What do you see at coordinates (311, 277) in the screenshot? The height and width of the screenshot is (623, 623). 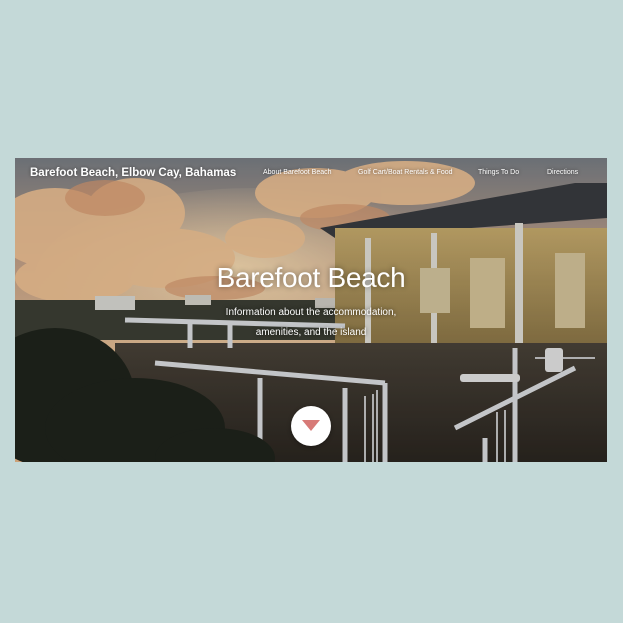 I see `hero-title: Barefoot Beach` at bounding box center [311, 277].